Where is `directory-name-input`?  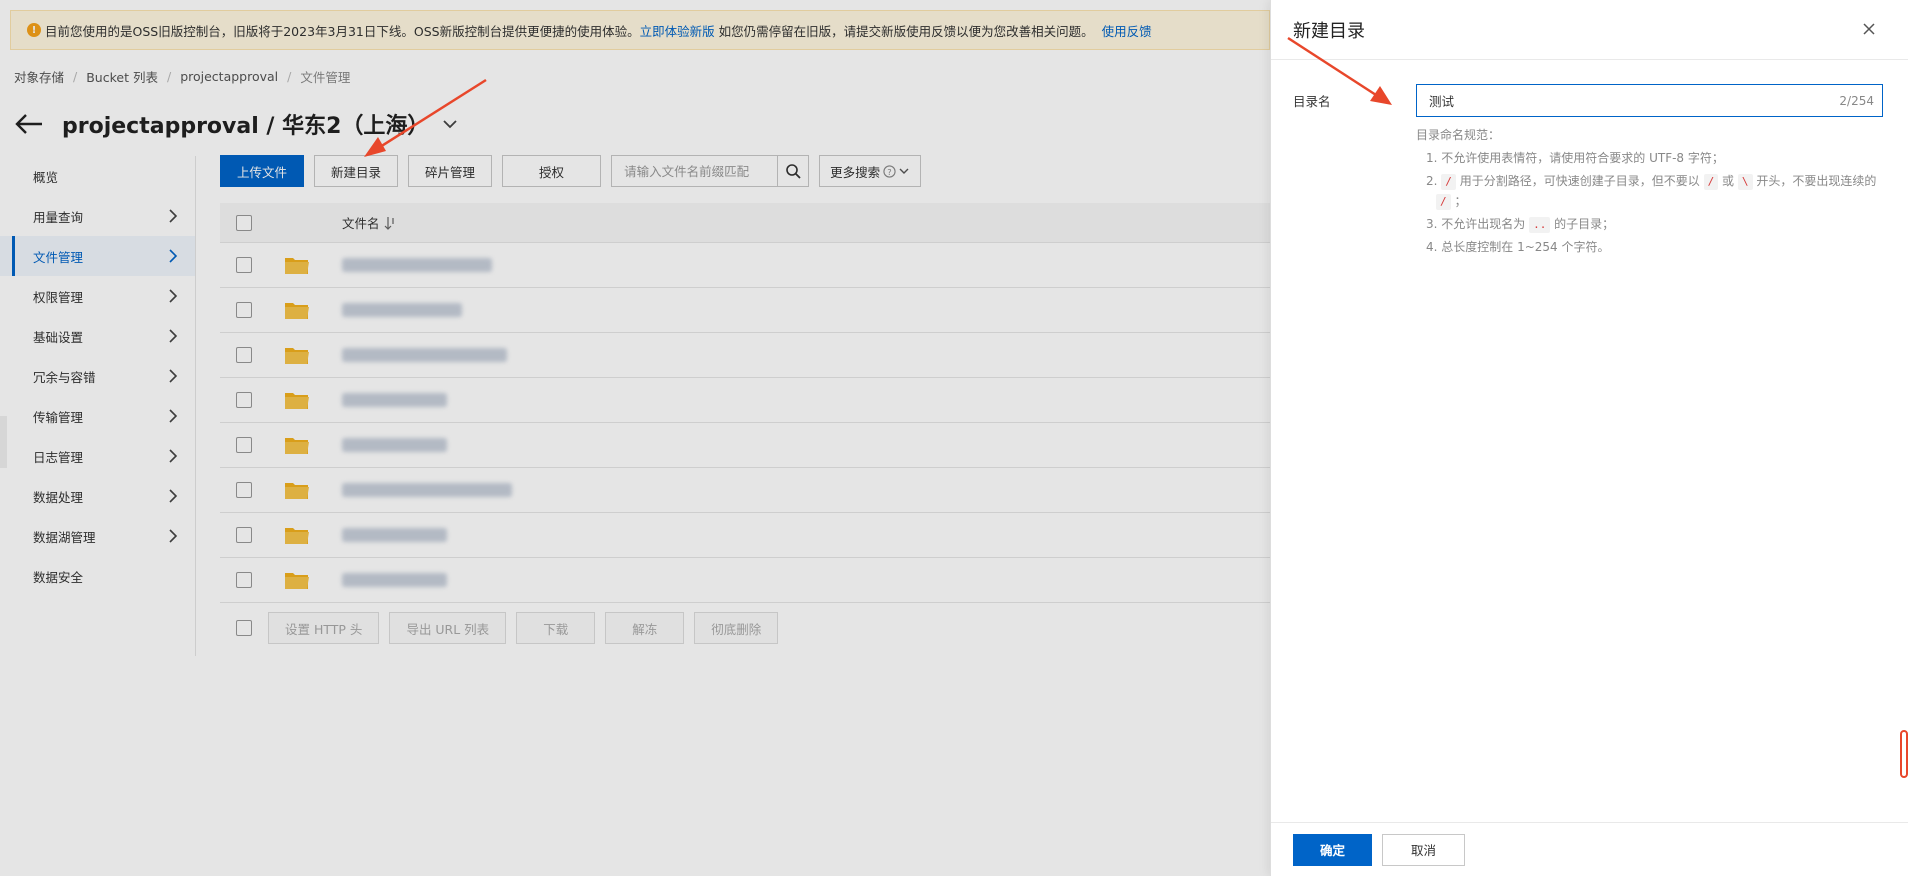
directory-name-input is located at coordinates (1628, 100).